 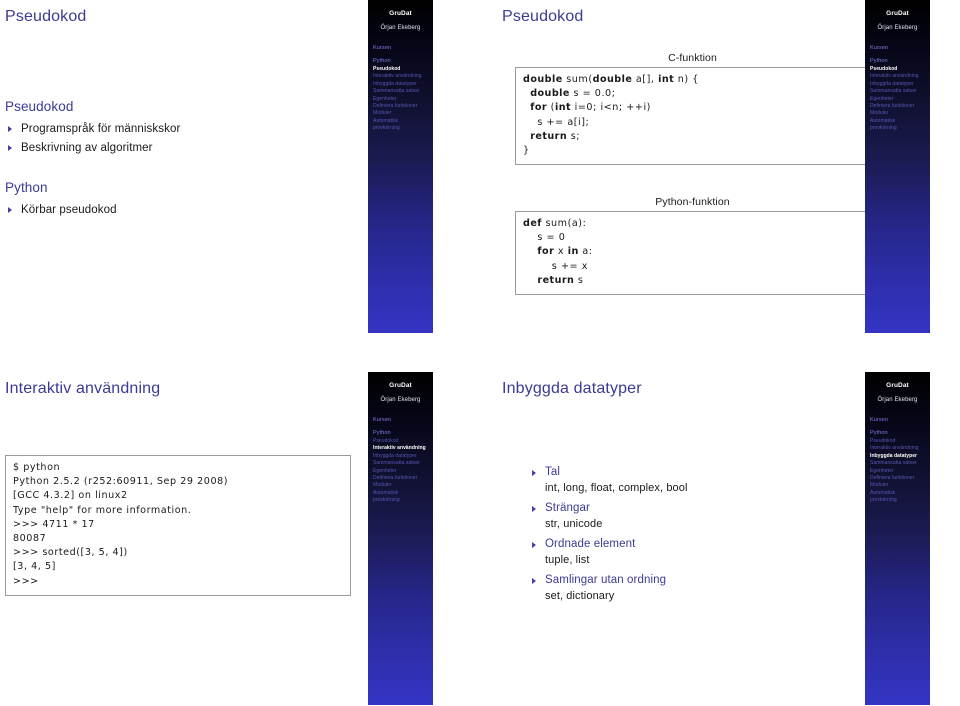 What do you see at coordinates (26, 187) in the screenshot?
I see `block-heading: Python` at bounding box center [26, 187].